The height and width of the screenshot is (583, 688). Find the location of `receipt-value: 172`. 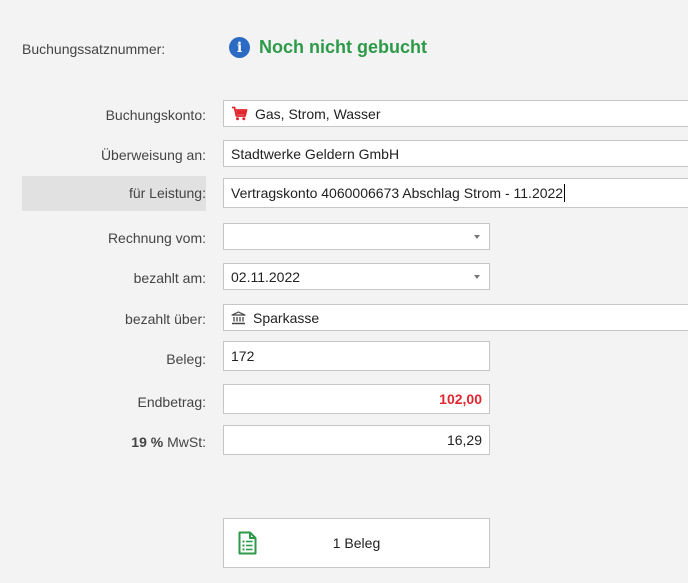

receipt-value: 172 is located at coordinates (243, 356).